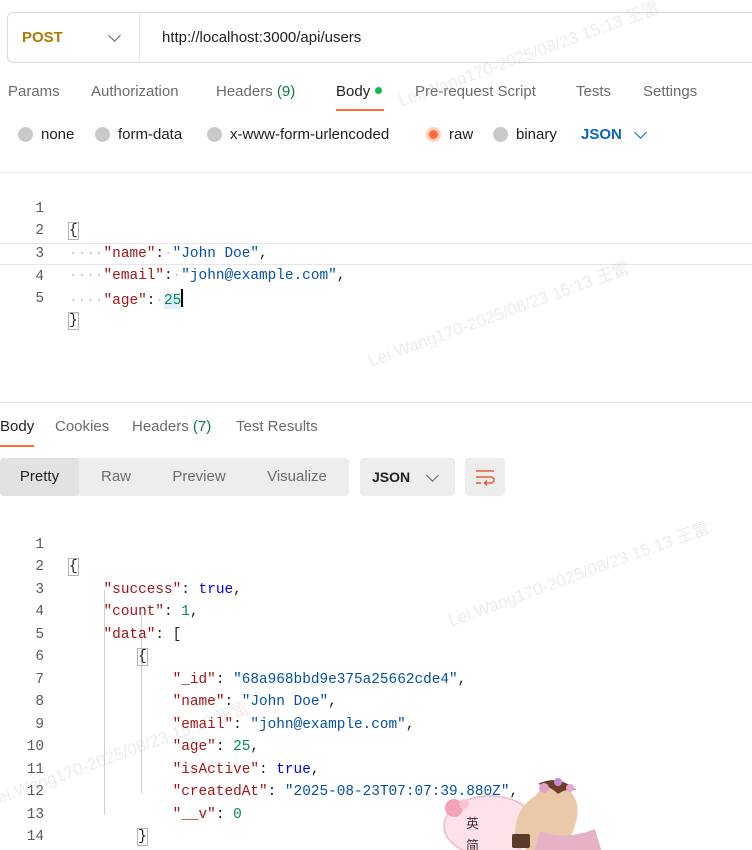 The width and height of the screenshot is (752, 850). Describe the element at coordinates (391, 477) in the screenshot. I see `response-format-label: JSON` at that location.